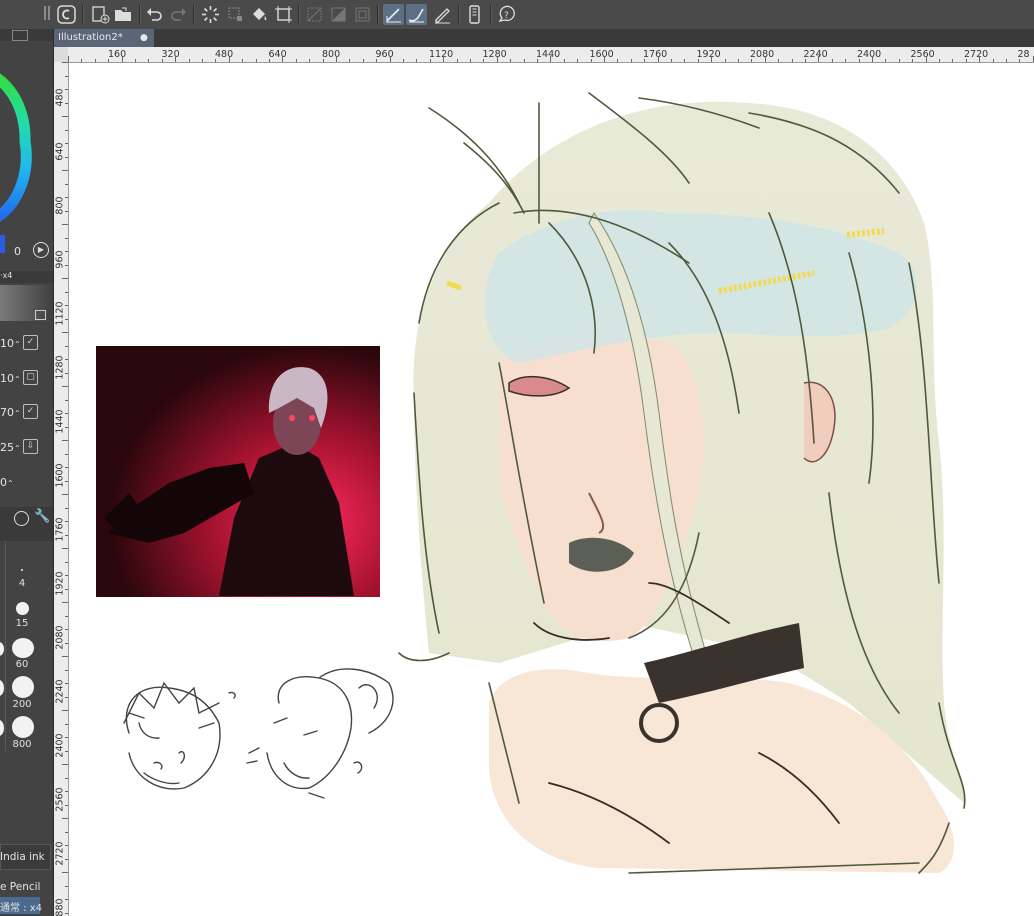  I want to click on clip-studio-icon, so click(66, 14).